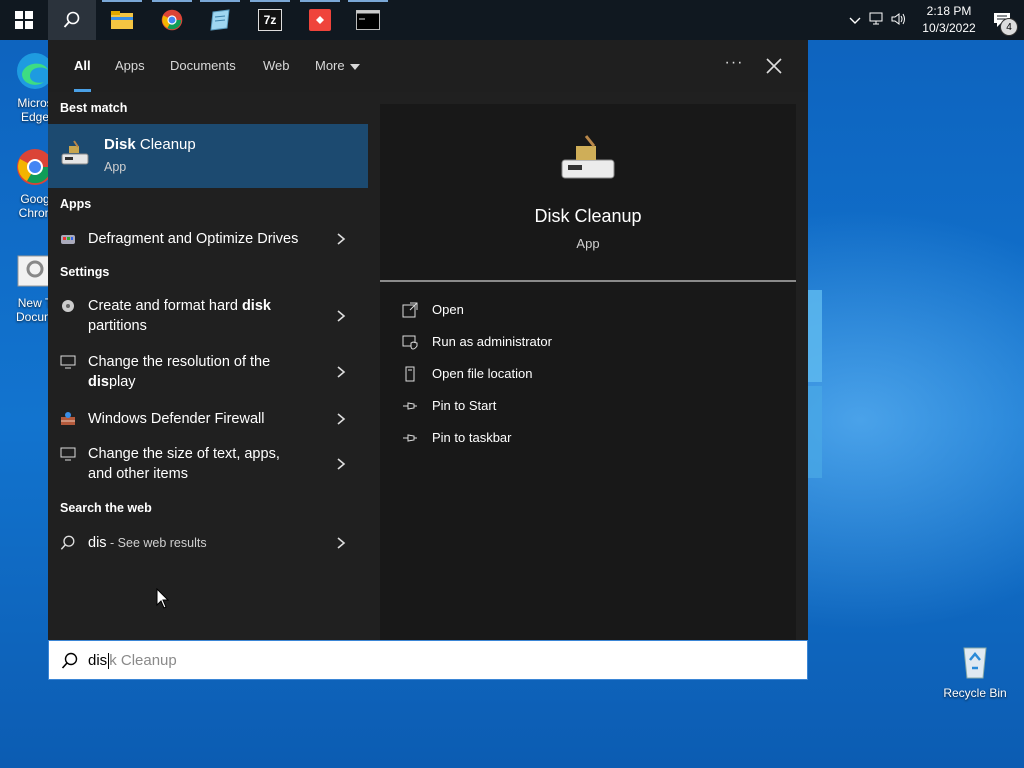  I want to click on taskbar-notepad, so click(220, 20).